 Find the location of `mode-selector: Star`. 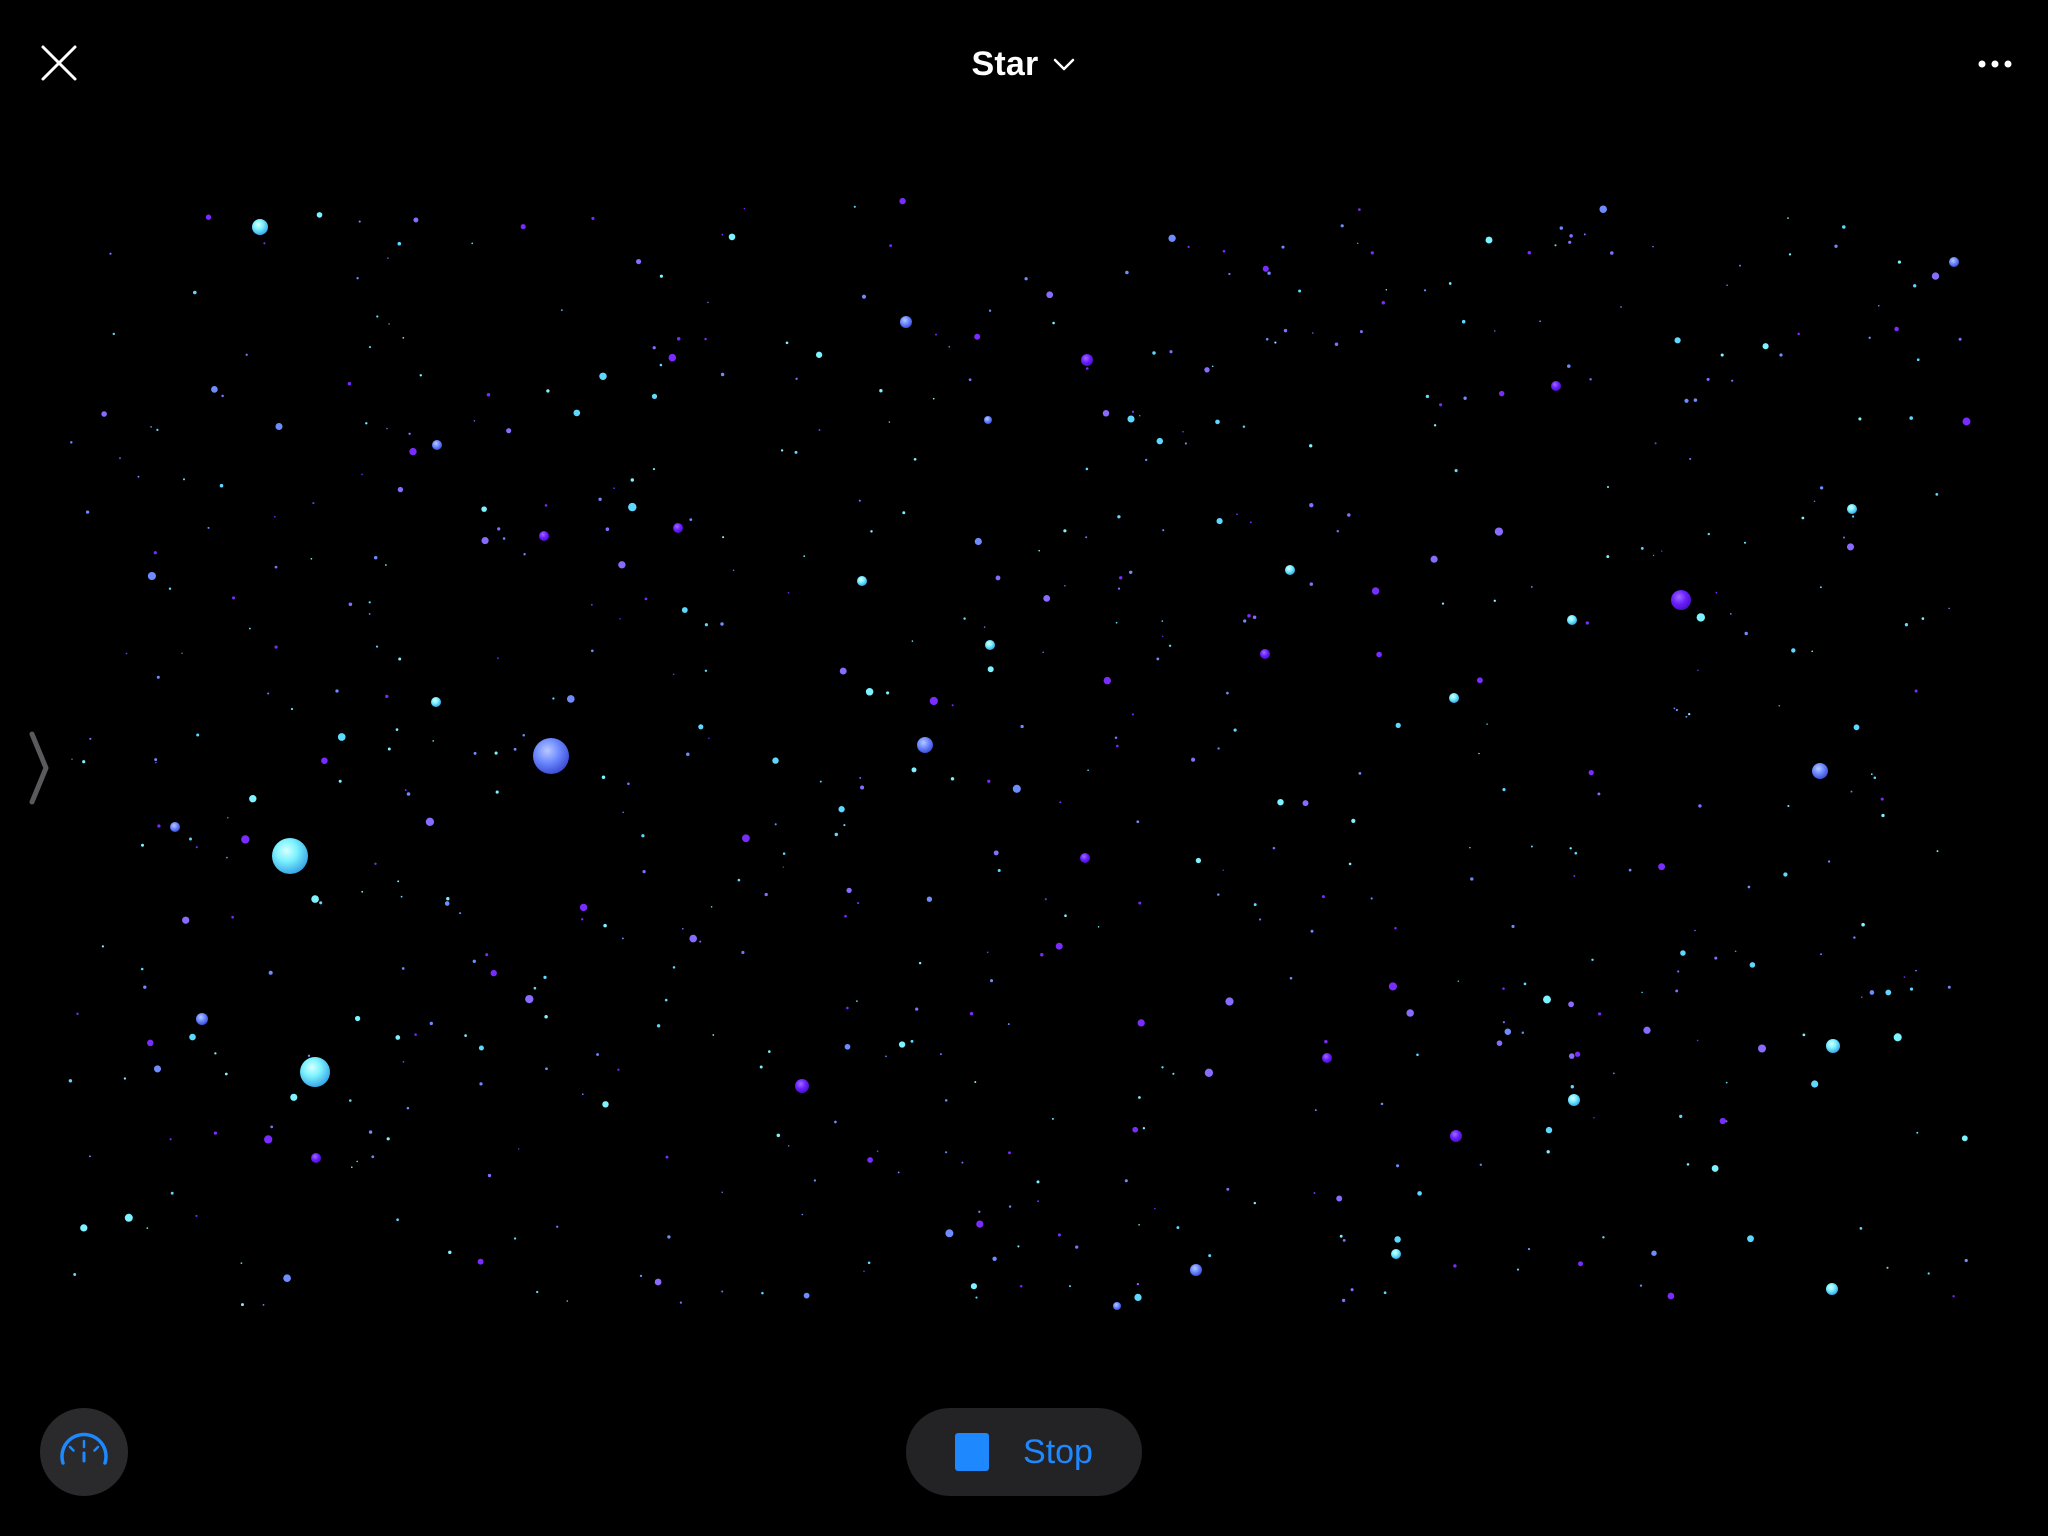

mode-selector: Star is located at coordinates (1024, 64).